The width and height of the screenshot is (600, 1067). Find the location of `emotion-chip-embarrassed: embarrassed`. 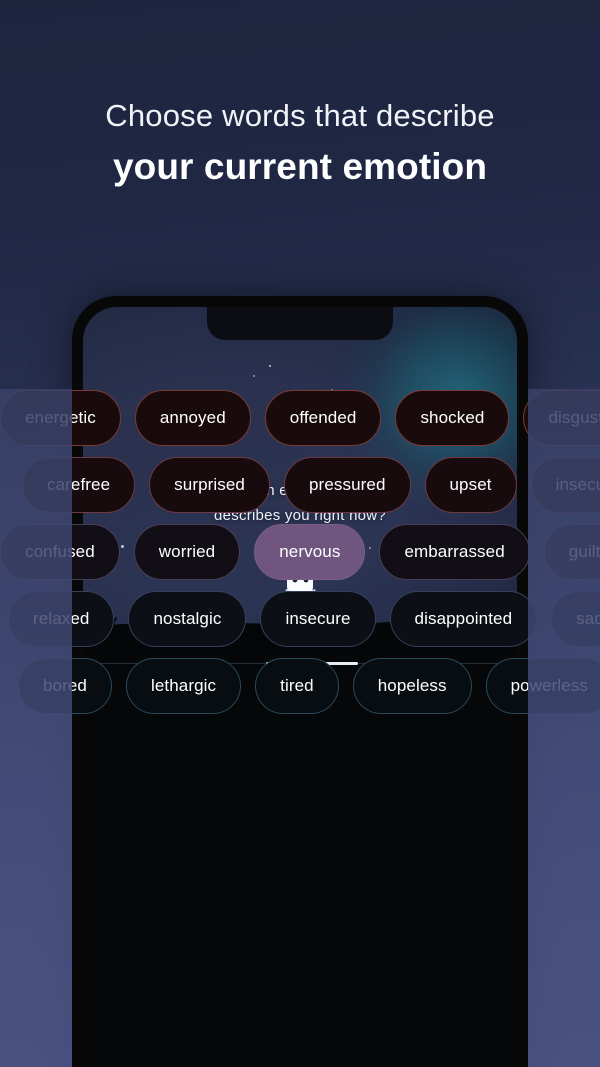

emotion-chip-embarrassed: embarrassed is located at coordinates (454, 552).